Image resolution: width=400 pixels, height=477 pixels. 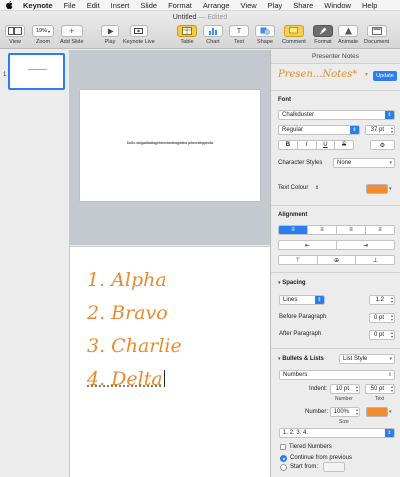 What do you see at coordinates (322, 230) in the screenshot?
I see `align-center-icon: ≡` at bounding box center [322, 230].